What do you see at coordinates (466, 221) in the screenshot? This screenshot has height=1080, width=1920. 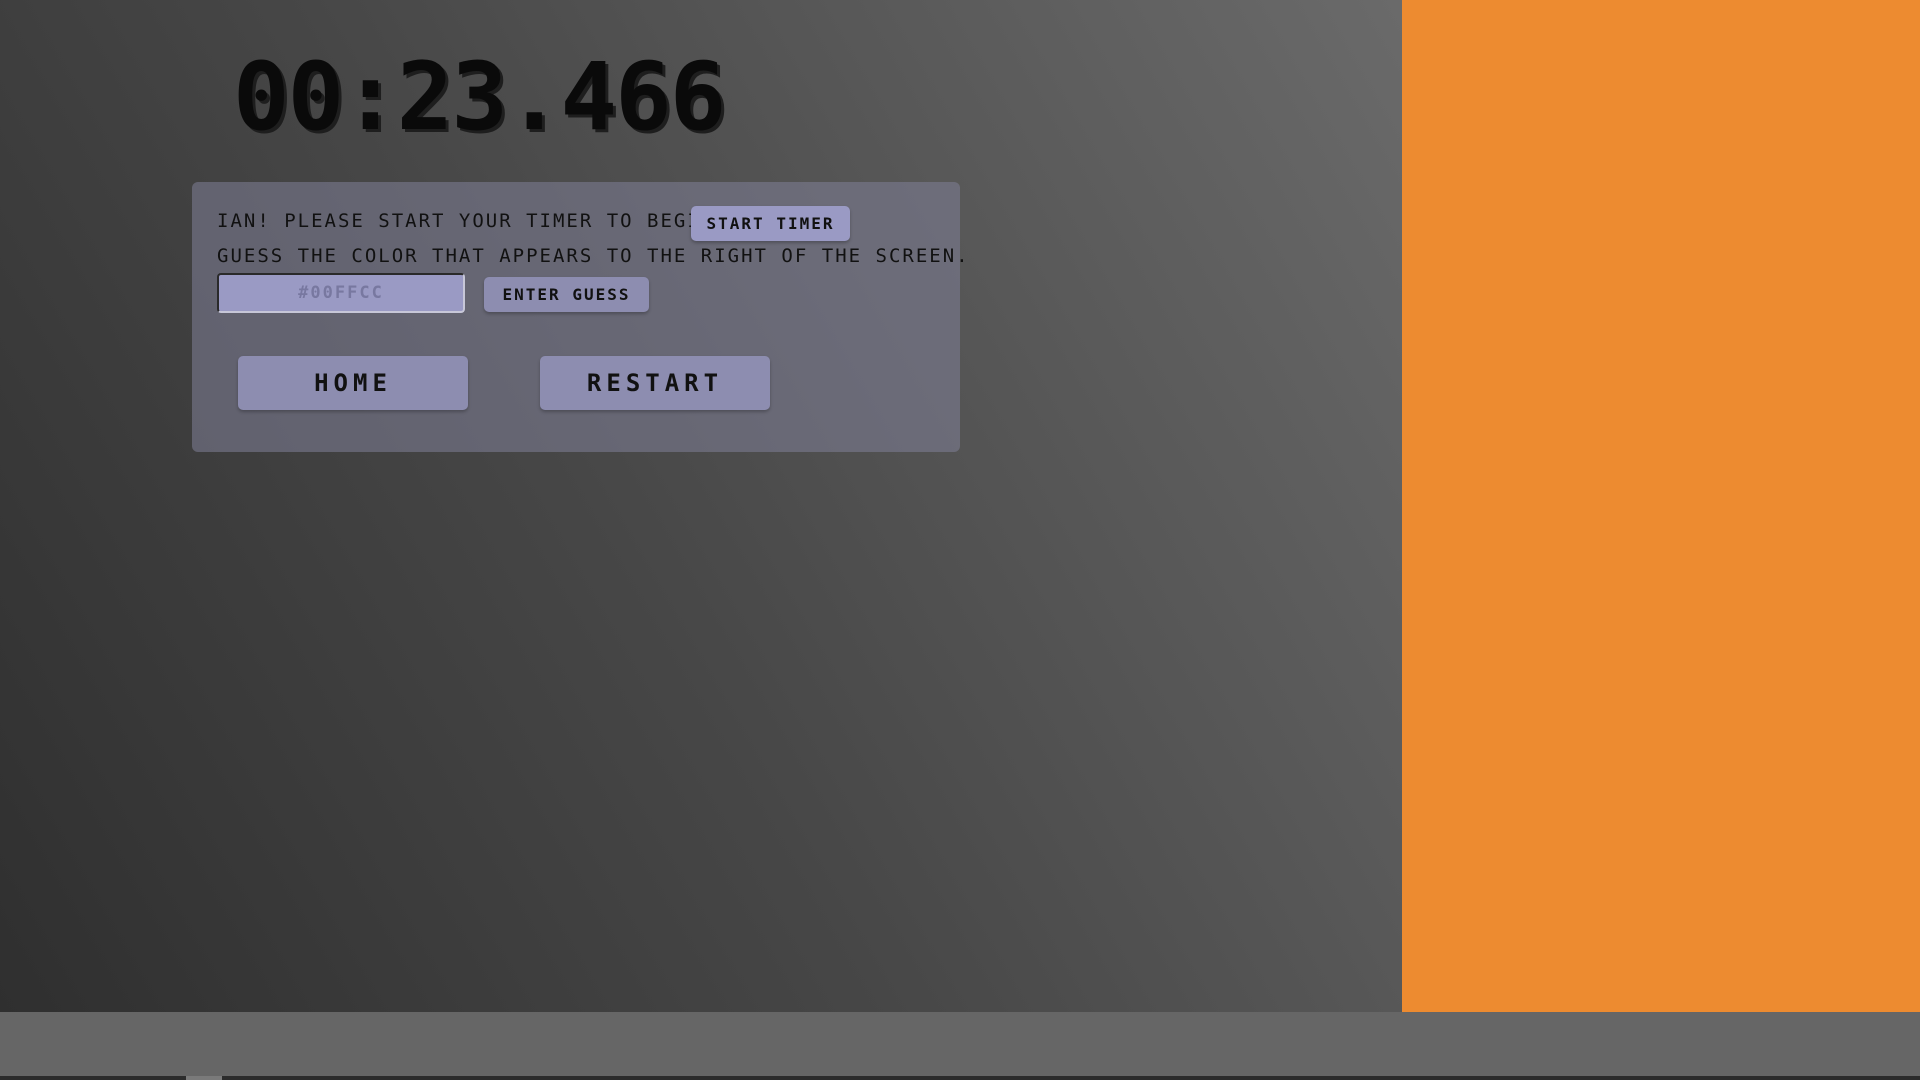 I see `start-prompt-text: Ian! Please start your timer to begin` at bounding box center [466, 221].